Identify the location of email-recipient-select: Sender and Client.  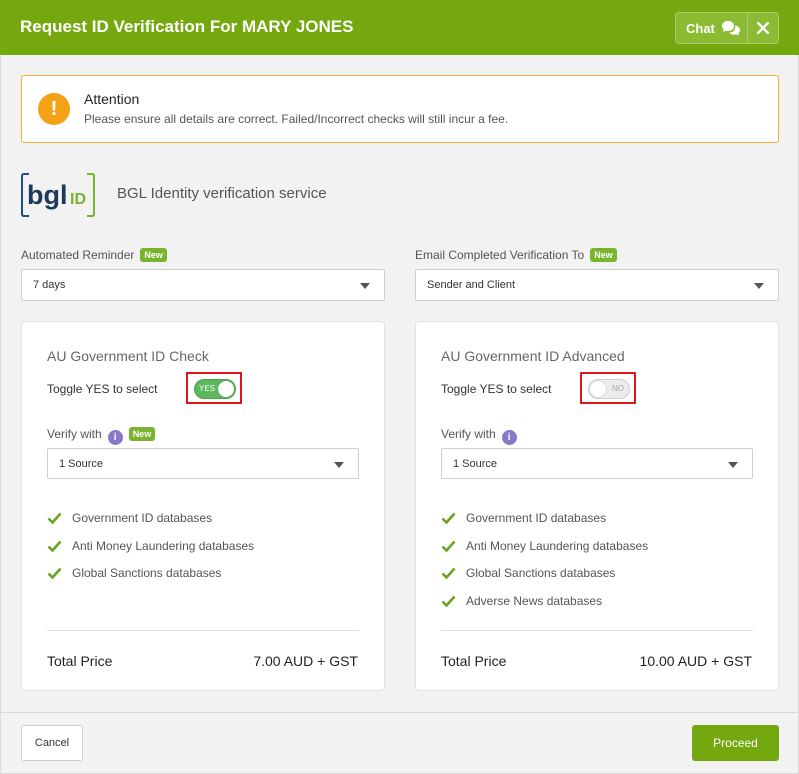
(597, 285).